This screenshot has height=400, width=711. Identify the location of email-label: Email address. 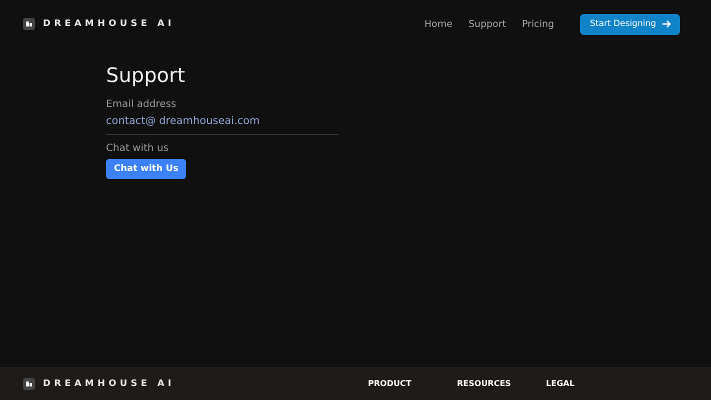
(141, 104).